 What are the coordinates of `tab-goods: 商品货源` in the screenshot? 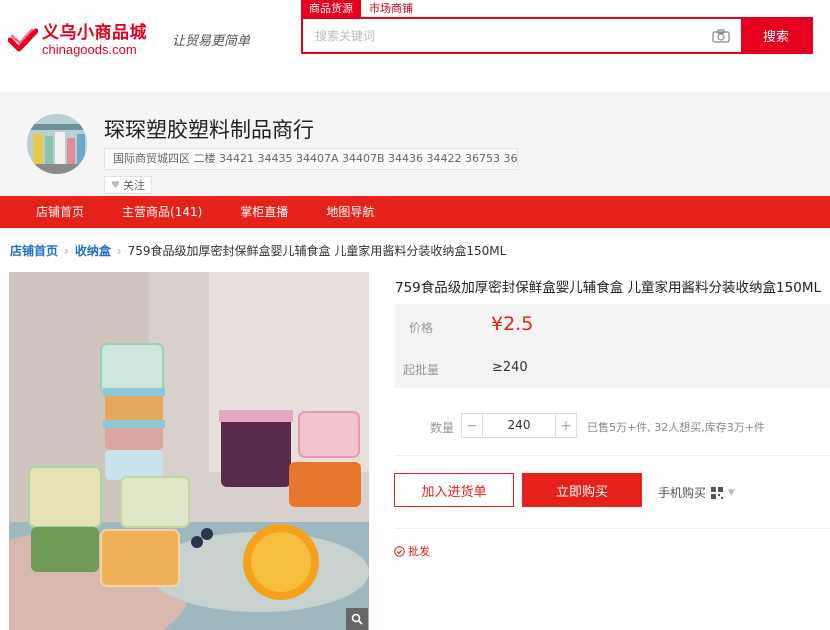 It's located at (331, 8).